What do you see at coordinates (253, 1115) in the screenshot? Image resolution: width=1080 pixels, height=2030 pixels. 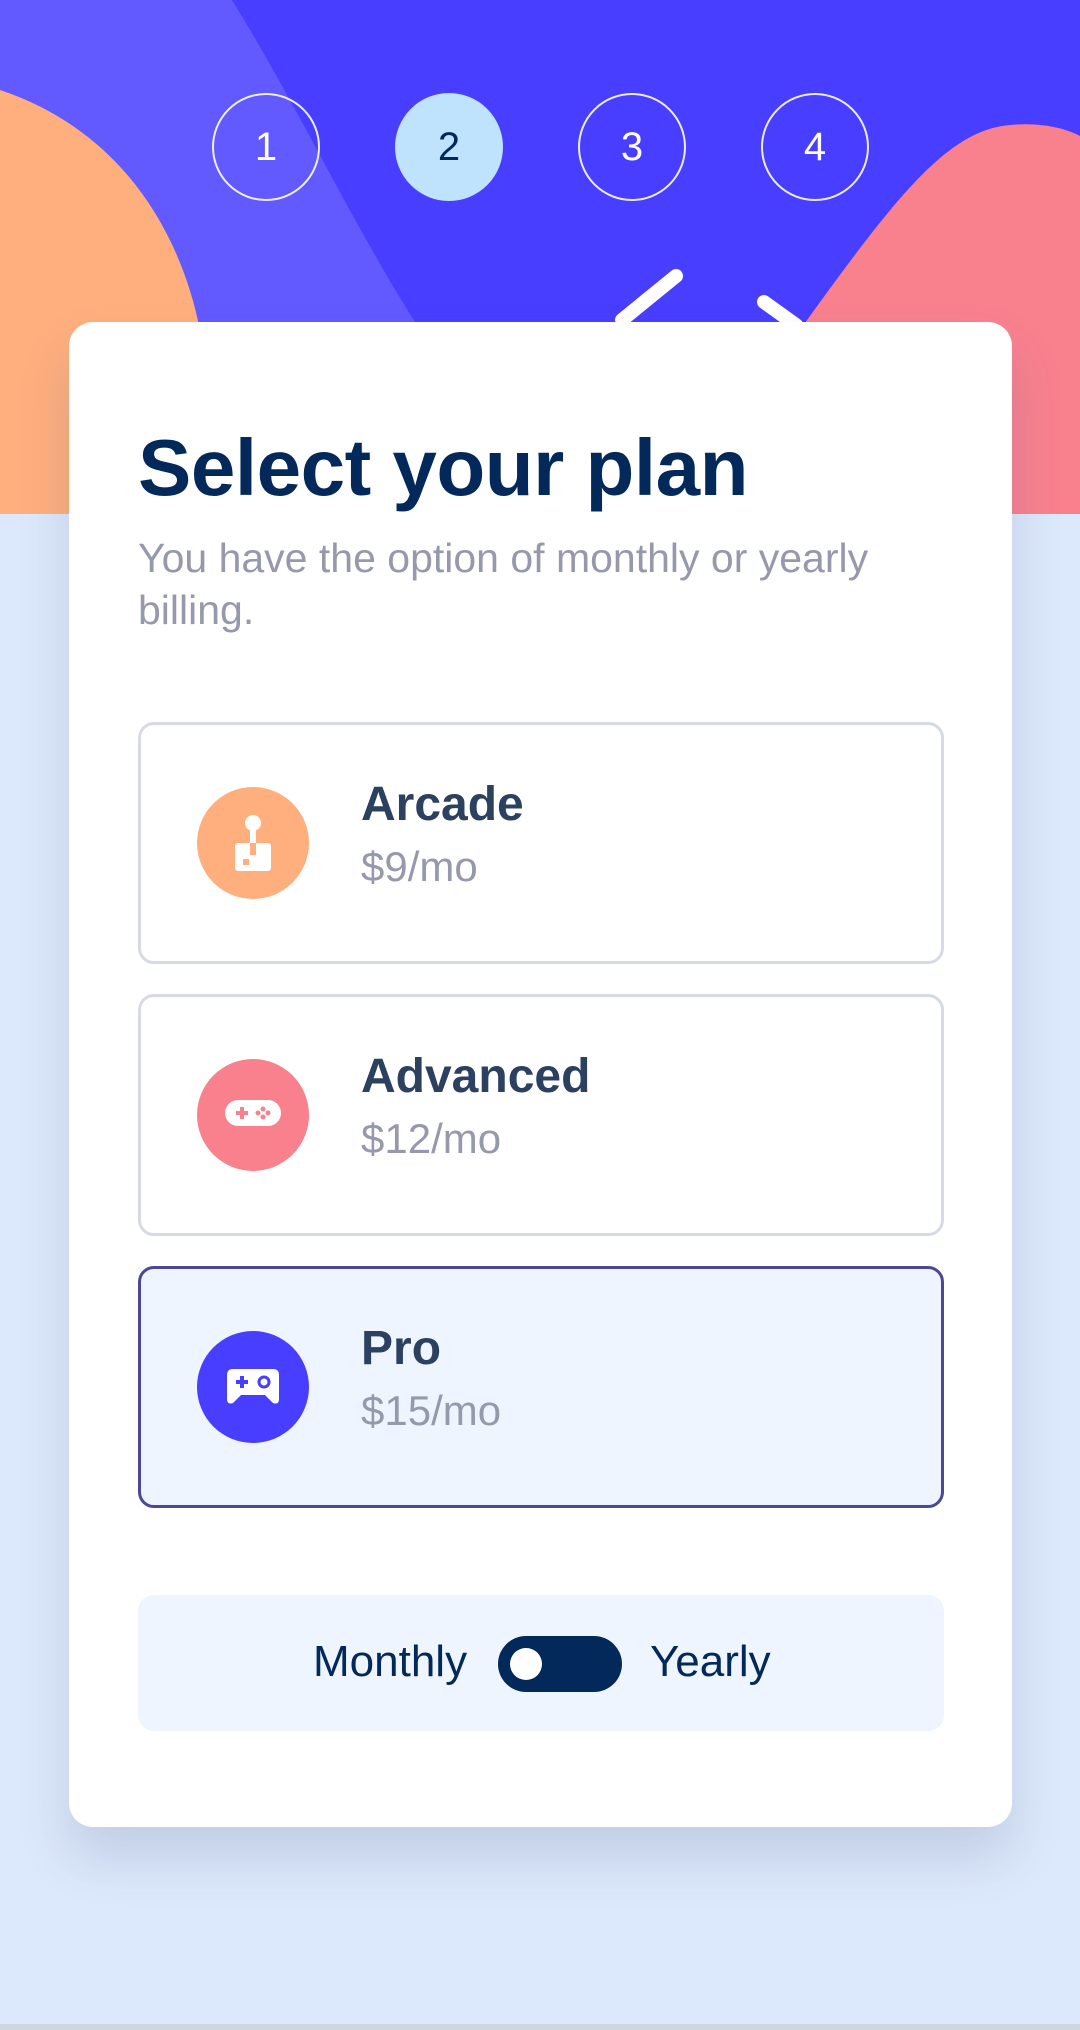 I see `gamepad-icon` at bounding box center [253, 1115].